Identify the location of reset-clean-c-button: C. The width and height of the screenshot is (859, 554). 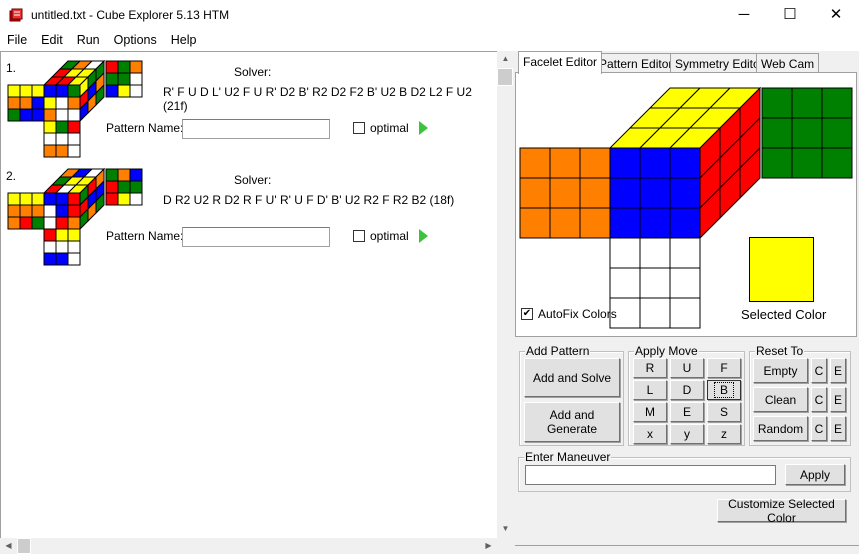
(819, 399).